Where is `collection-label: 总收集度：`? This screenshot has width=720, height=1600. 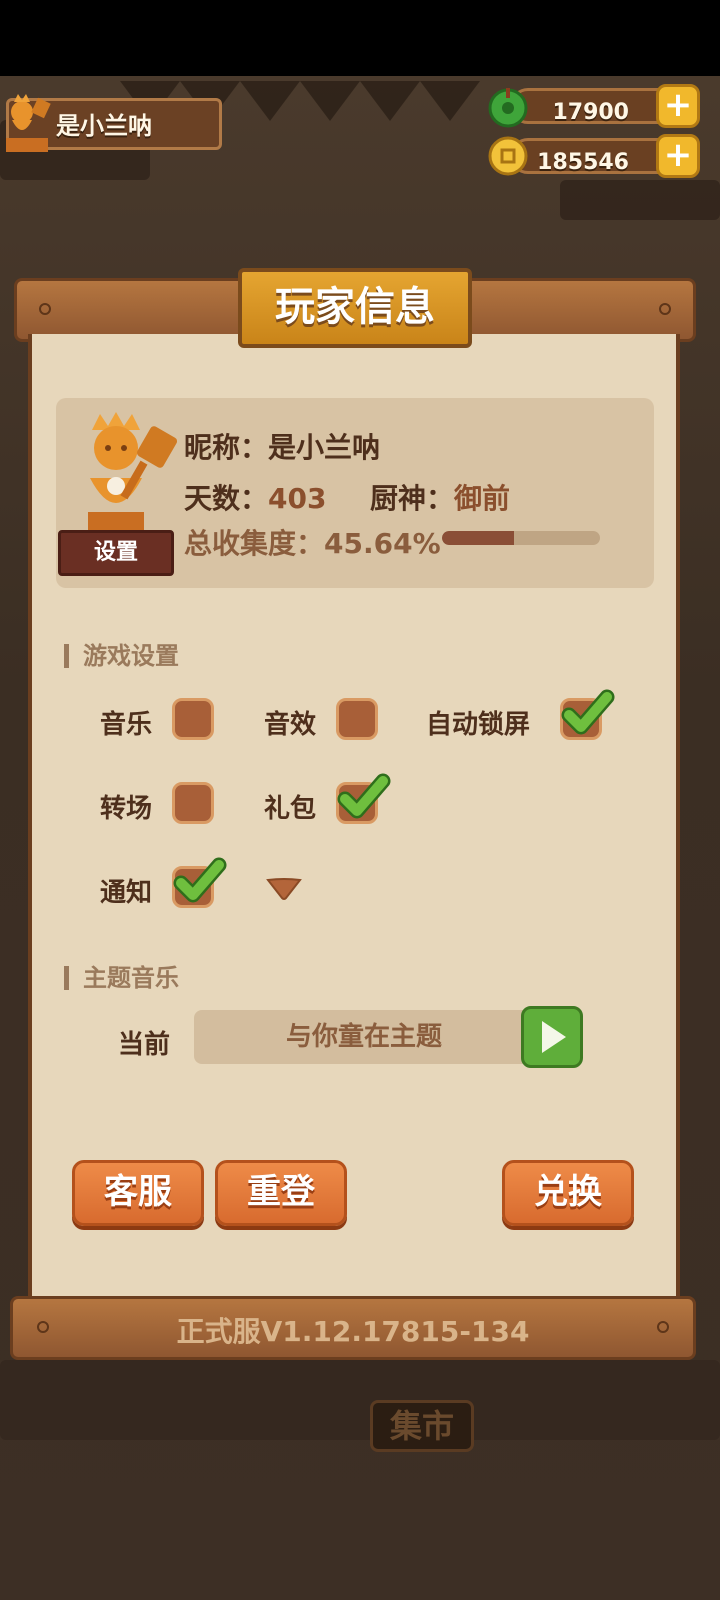
collection-label: 总收集度： is located at coordinates (254, 543).